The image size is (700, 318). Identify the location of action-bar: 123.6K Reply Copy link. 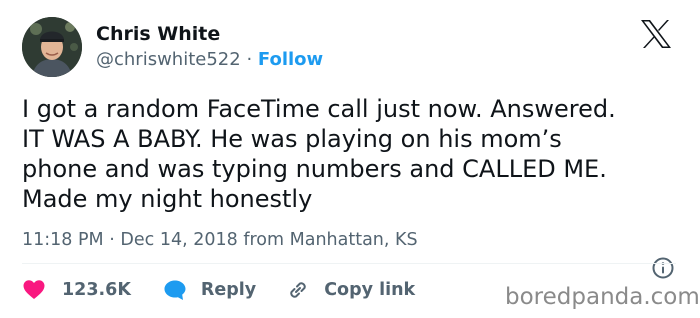
(218, 290).